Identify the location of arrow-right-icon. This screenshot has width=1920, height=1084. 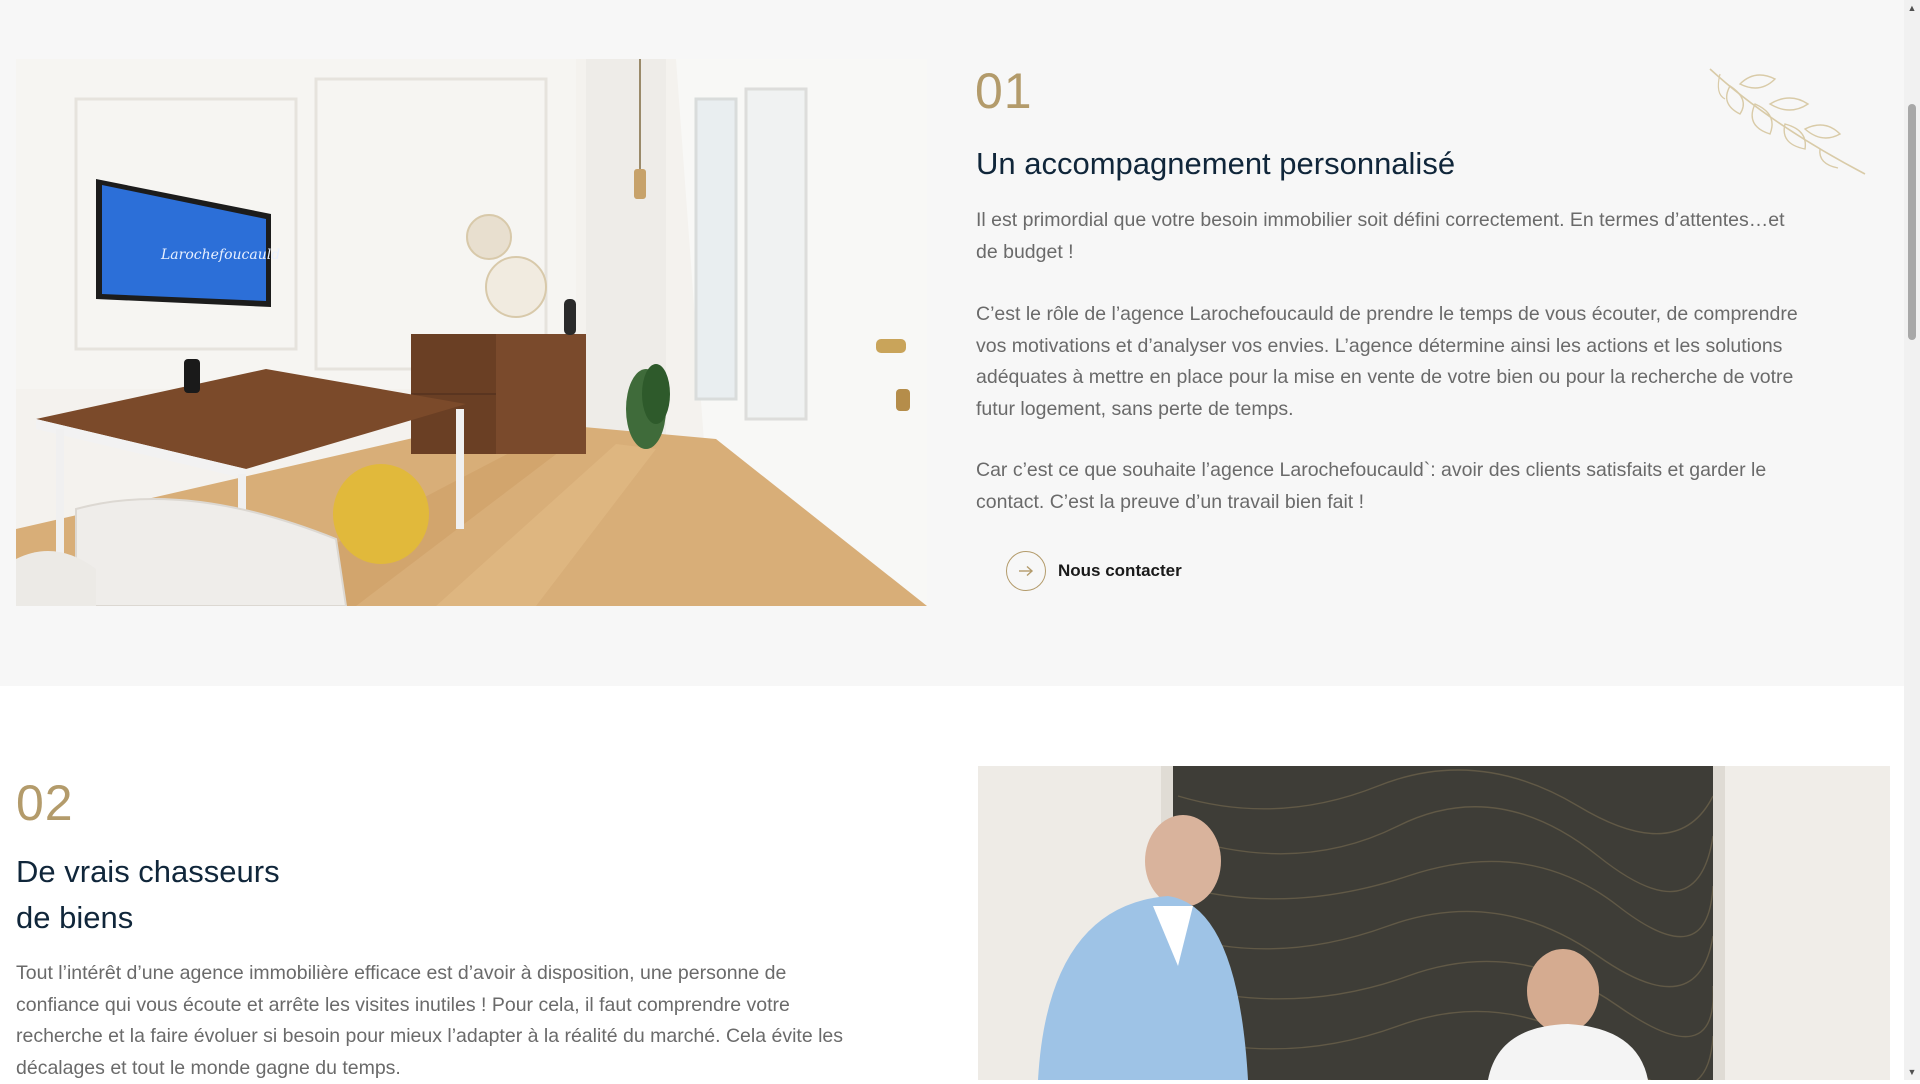
(1026, 571).